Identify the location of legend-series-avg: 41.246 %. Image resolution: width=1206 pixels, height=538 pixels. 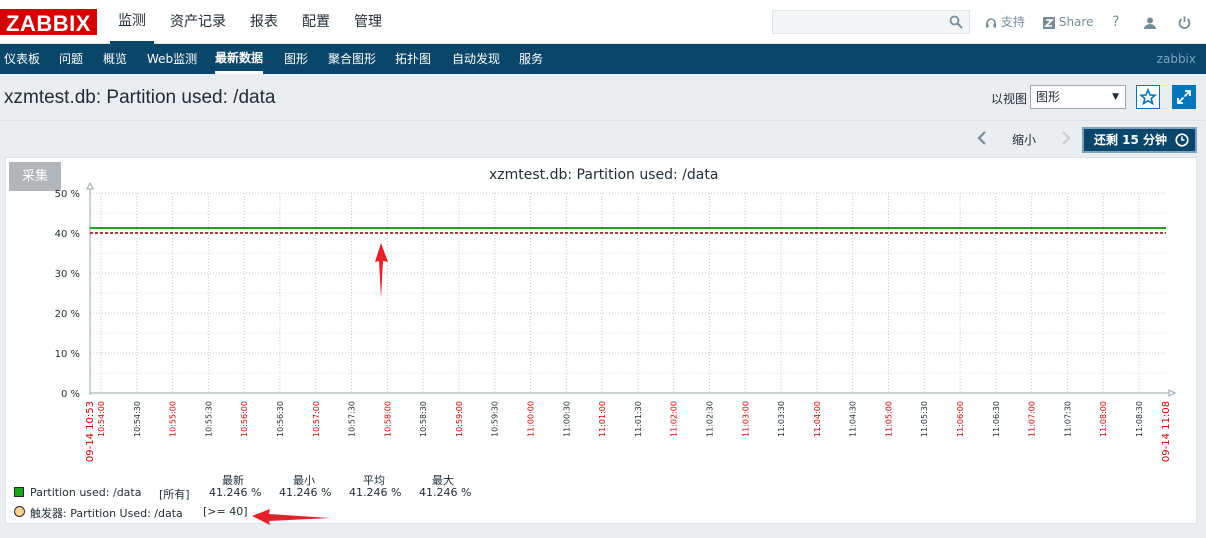
(375, 492).